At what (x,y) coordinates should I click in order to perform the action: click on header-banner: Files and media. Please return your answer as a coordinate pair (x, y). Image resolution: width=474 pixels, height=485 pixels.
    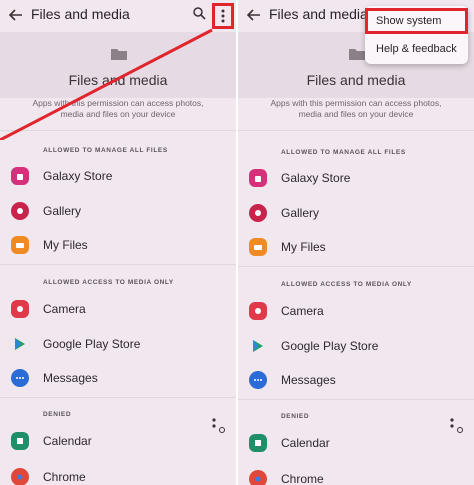
    Looking at the image, I should click on (118, 65).